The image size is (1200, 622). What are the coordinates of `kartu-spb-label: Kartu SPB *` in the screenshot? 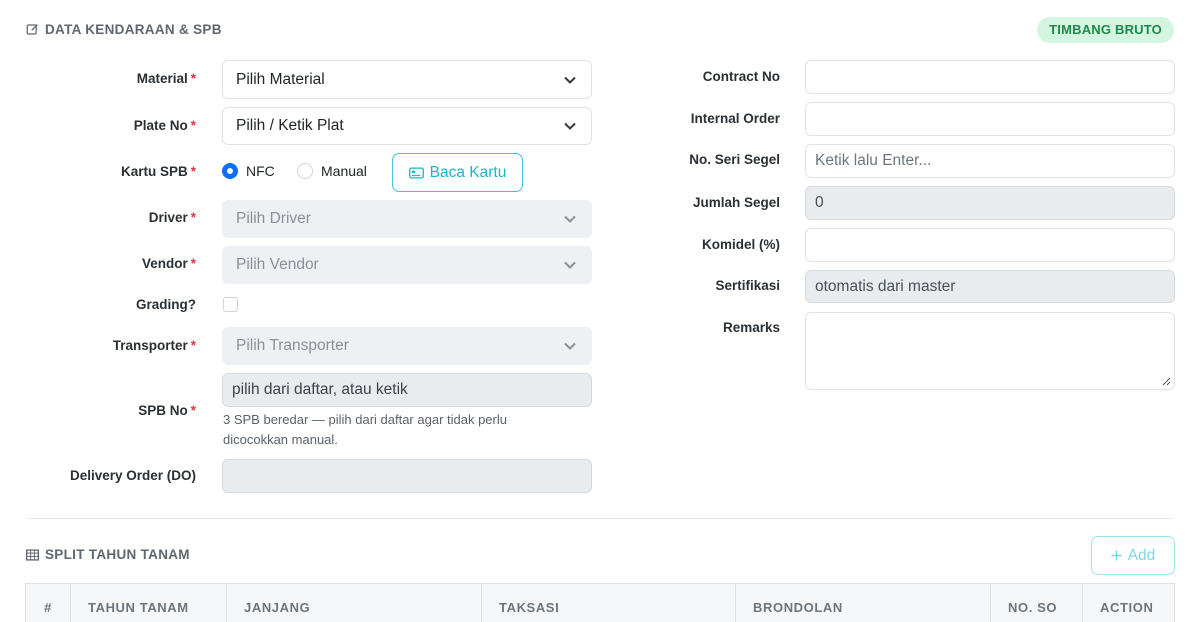 It's located at (158, 171).